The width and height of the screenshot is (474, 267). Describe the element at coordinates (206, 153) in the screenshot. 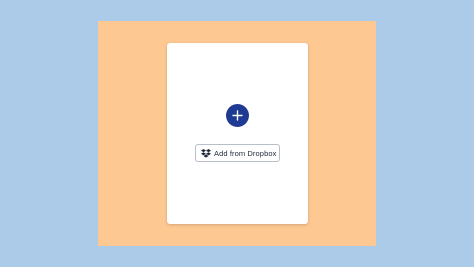

I see `dropbox-icon` at that location.